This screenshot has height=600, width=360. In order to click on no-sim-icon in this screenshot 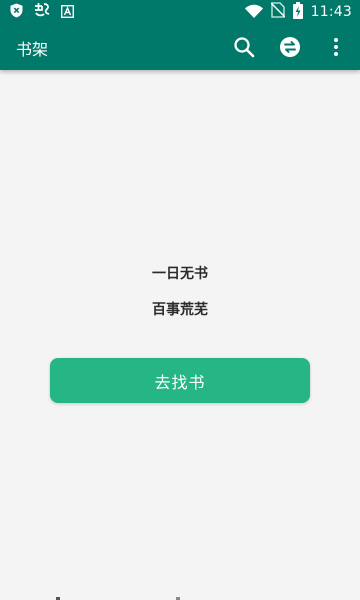, I will do `click(278, 12)`.